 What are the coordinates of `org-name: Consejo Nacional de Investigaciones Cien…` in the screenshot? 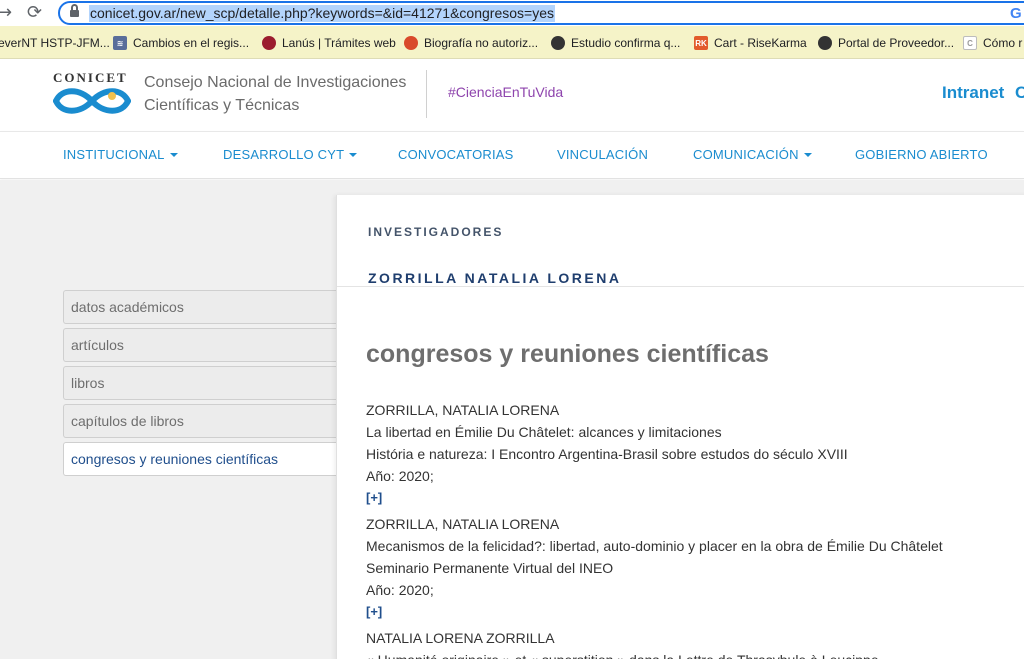 It's located at (275, 94).